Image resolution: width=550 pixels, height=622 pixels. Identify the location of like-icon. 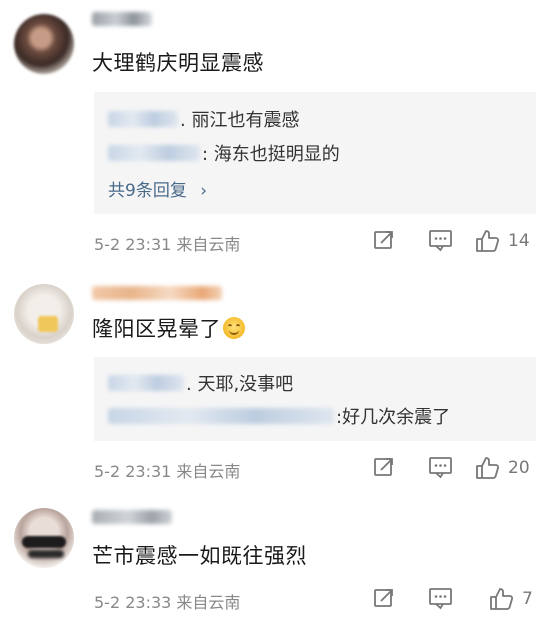
(501, 600).